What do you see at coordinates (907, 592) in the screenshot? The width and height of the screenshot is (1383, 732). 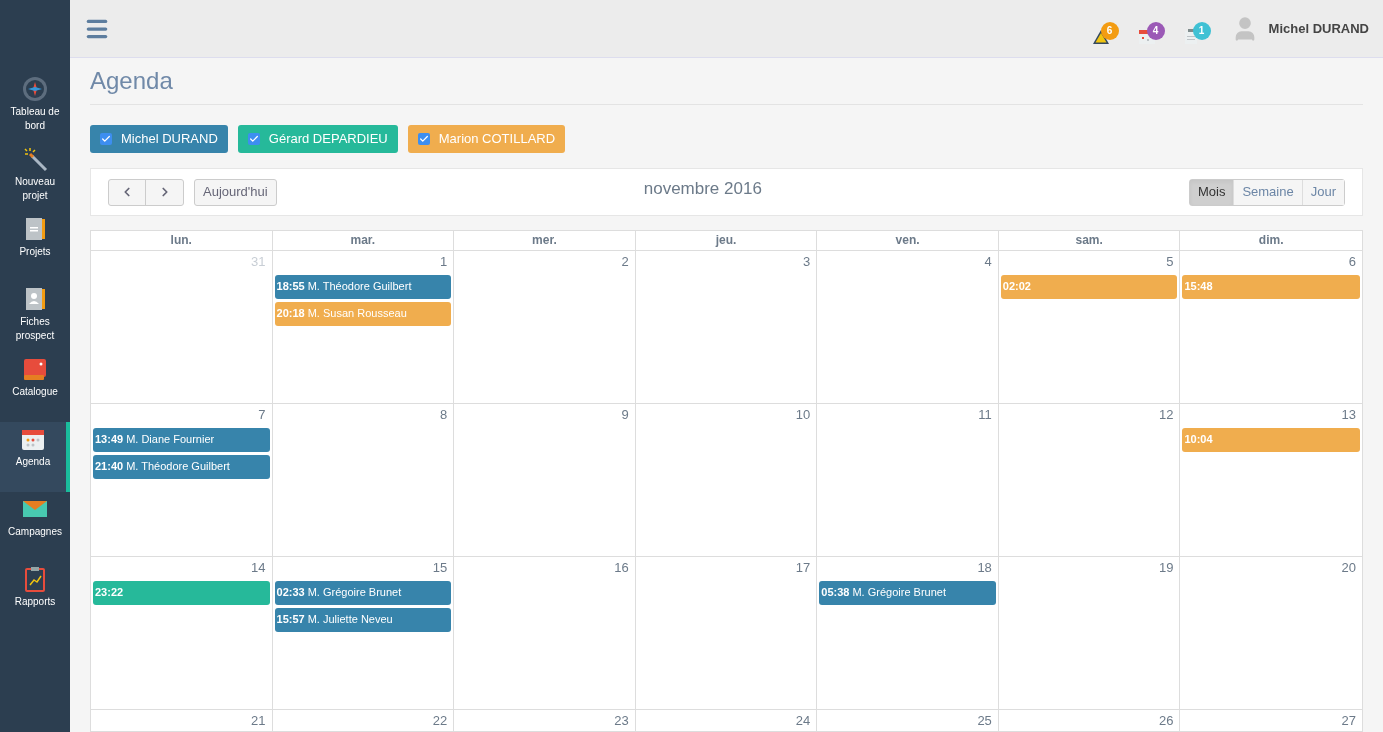 I see `calendar-event: 05:38 M. Grégoire Brunet` at bounding box center [907, 592].